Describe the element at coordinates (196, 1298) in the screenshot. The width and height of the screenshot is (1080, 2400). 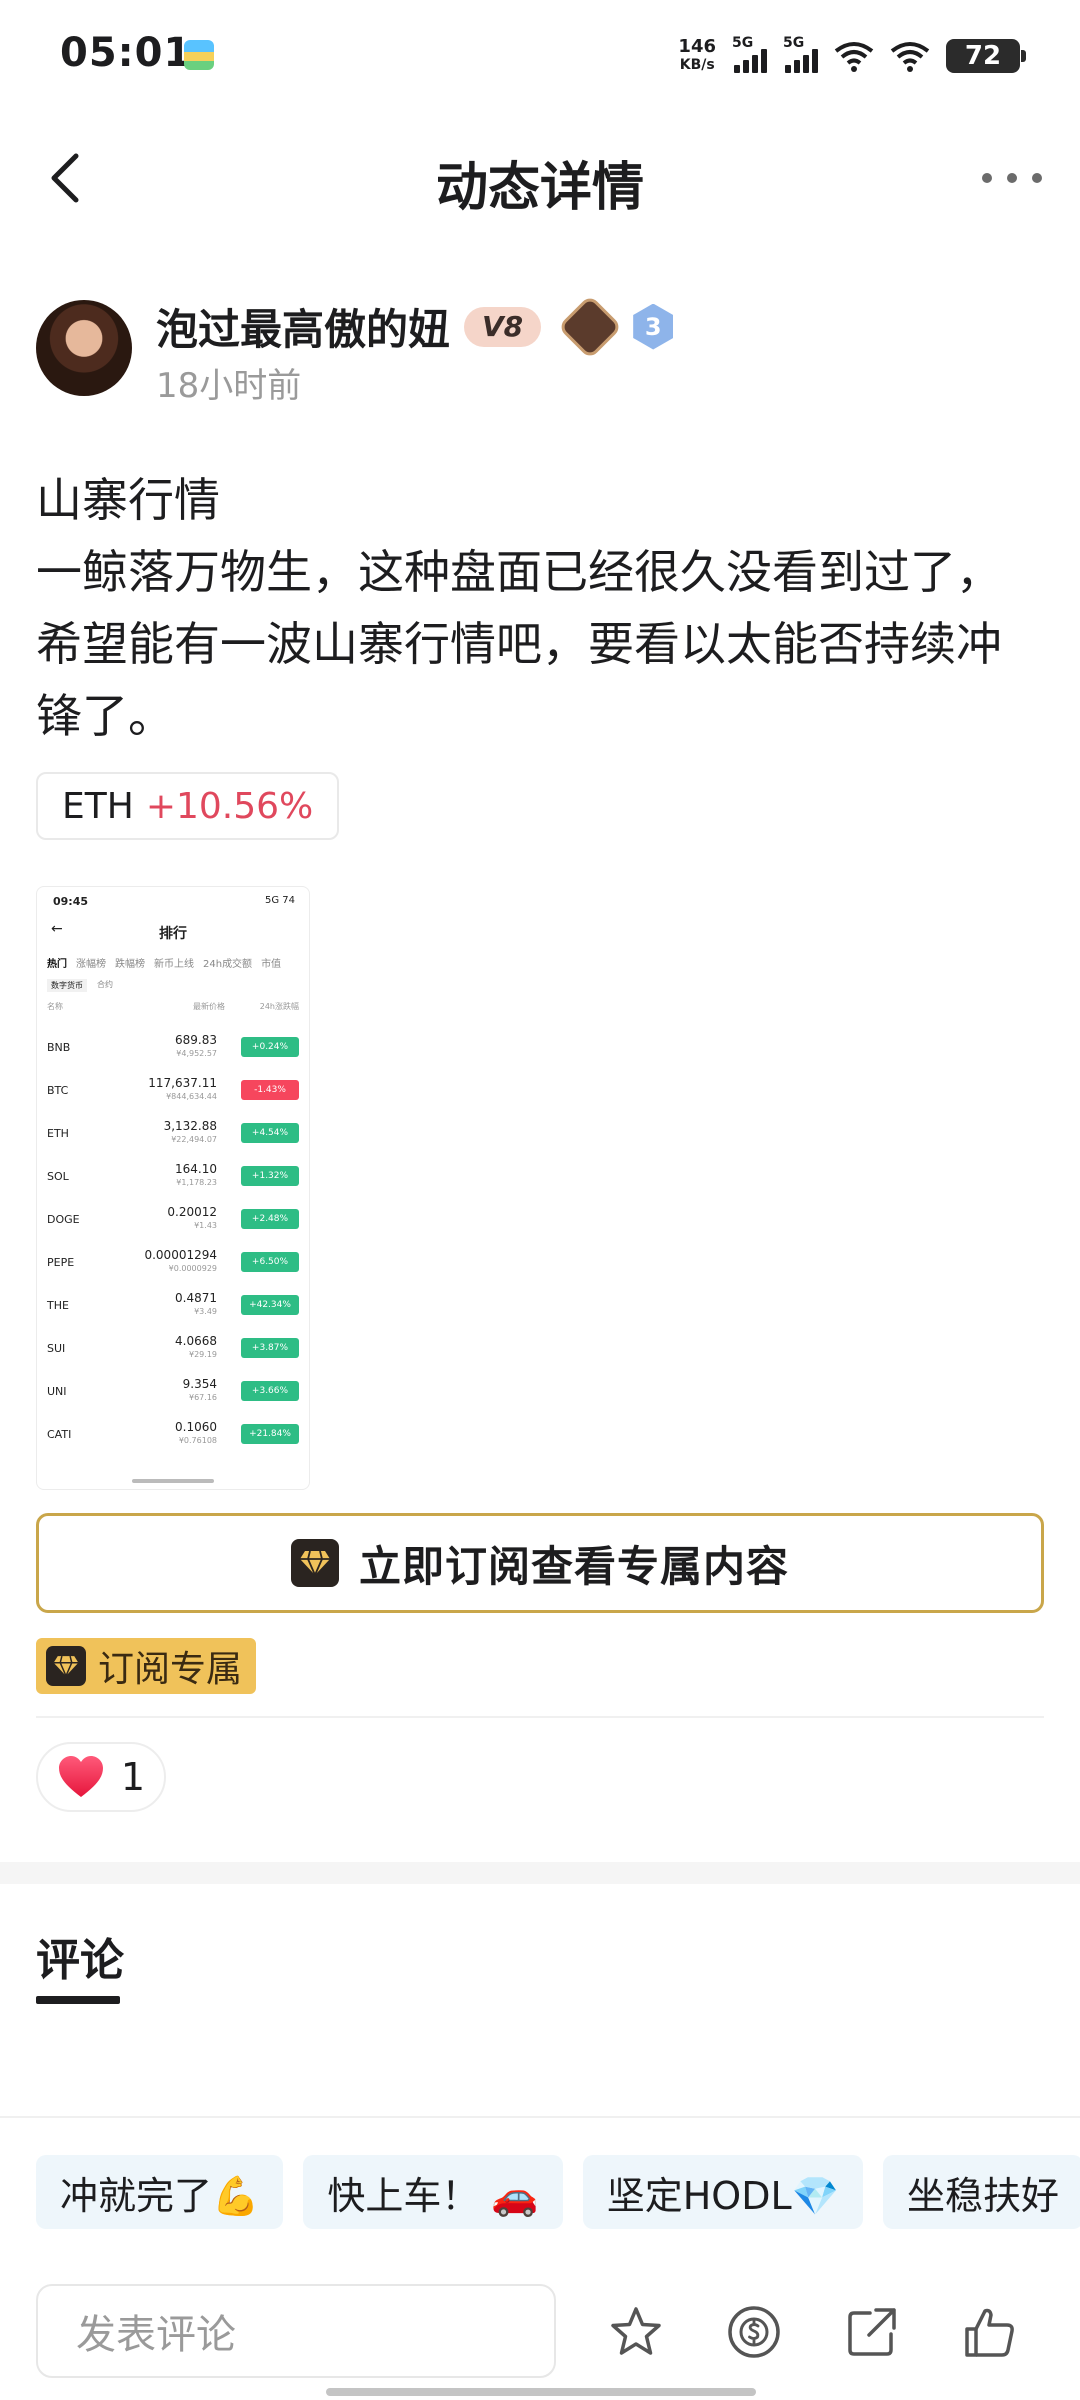
I see `image-row-price: 0.4871` at that location.